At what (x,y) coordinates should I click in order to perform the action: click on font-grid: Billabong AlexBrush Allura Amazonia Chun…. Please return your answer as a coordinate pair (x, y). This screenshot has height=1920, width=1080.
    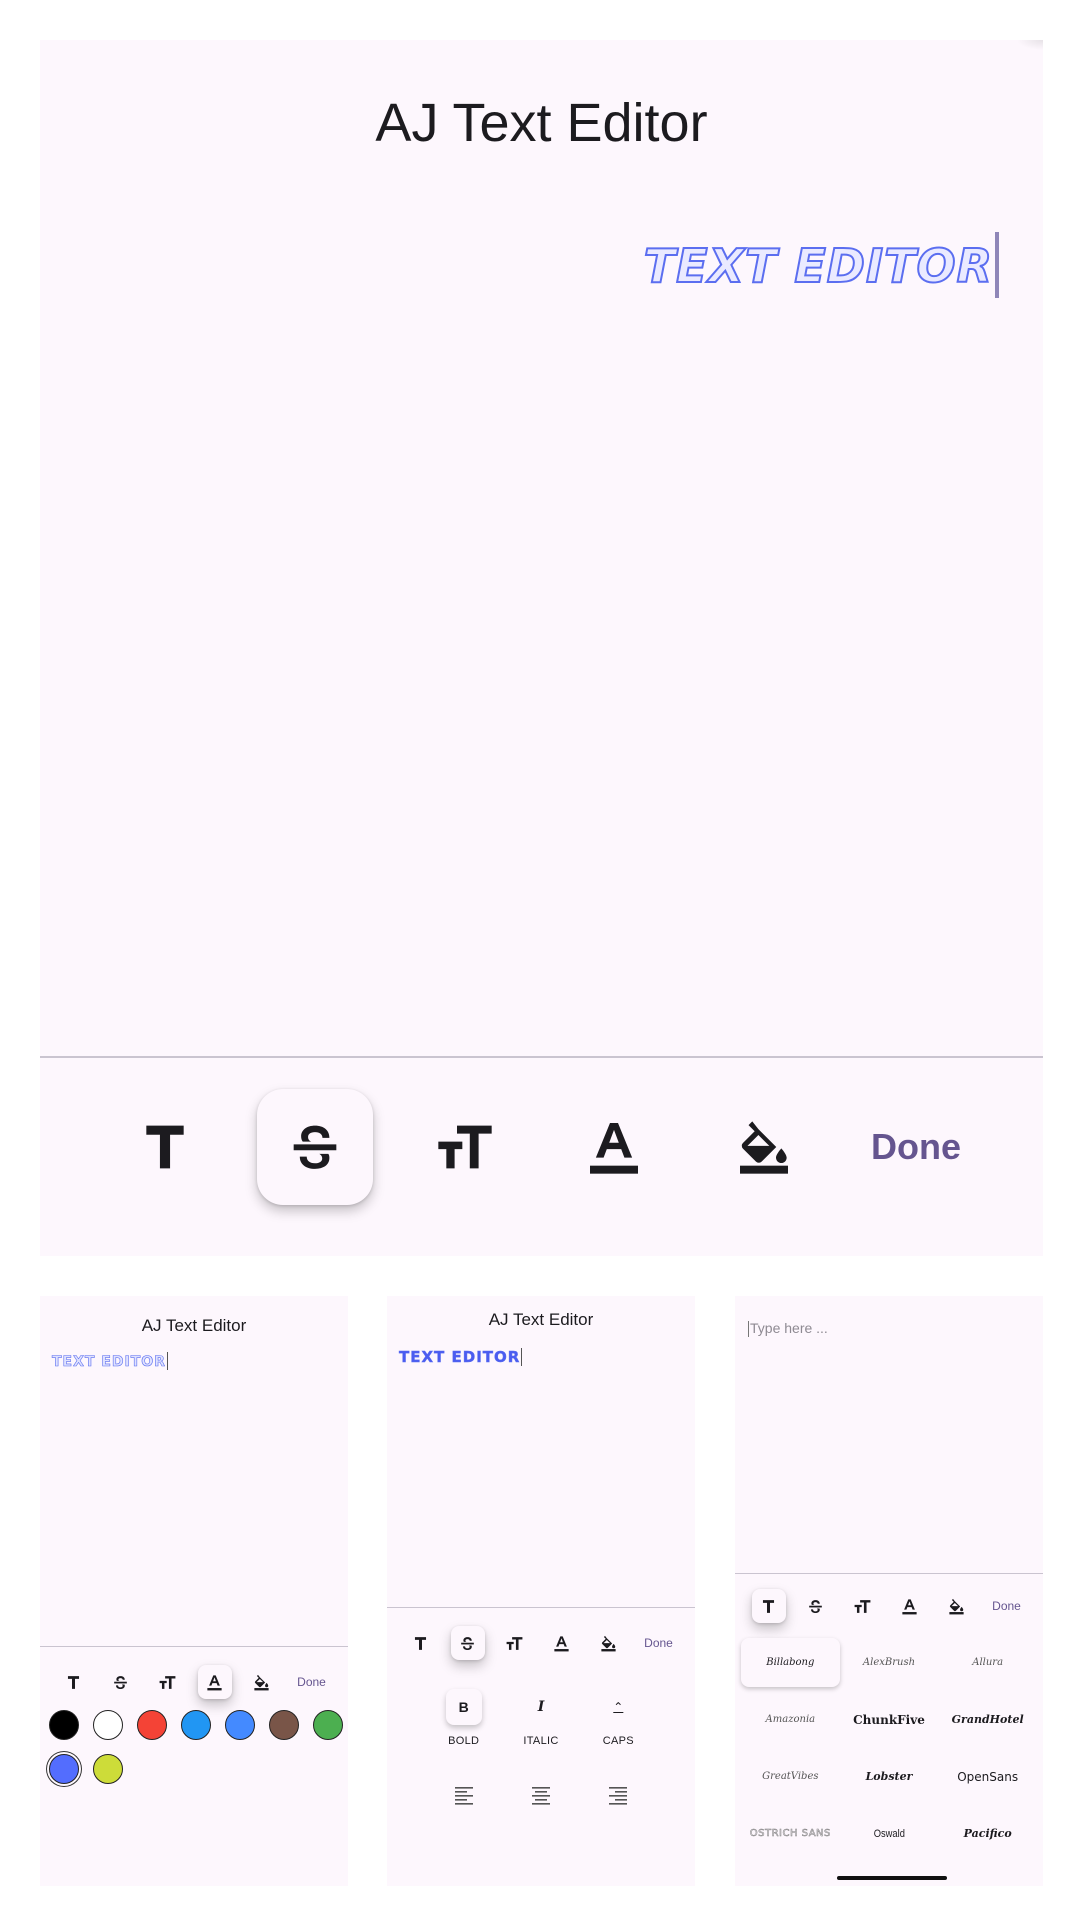
    Looking at the image, I should click on (889, 1748).